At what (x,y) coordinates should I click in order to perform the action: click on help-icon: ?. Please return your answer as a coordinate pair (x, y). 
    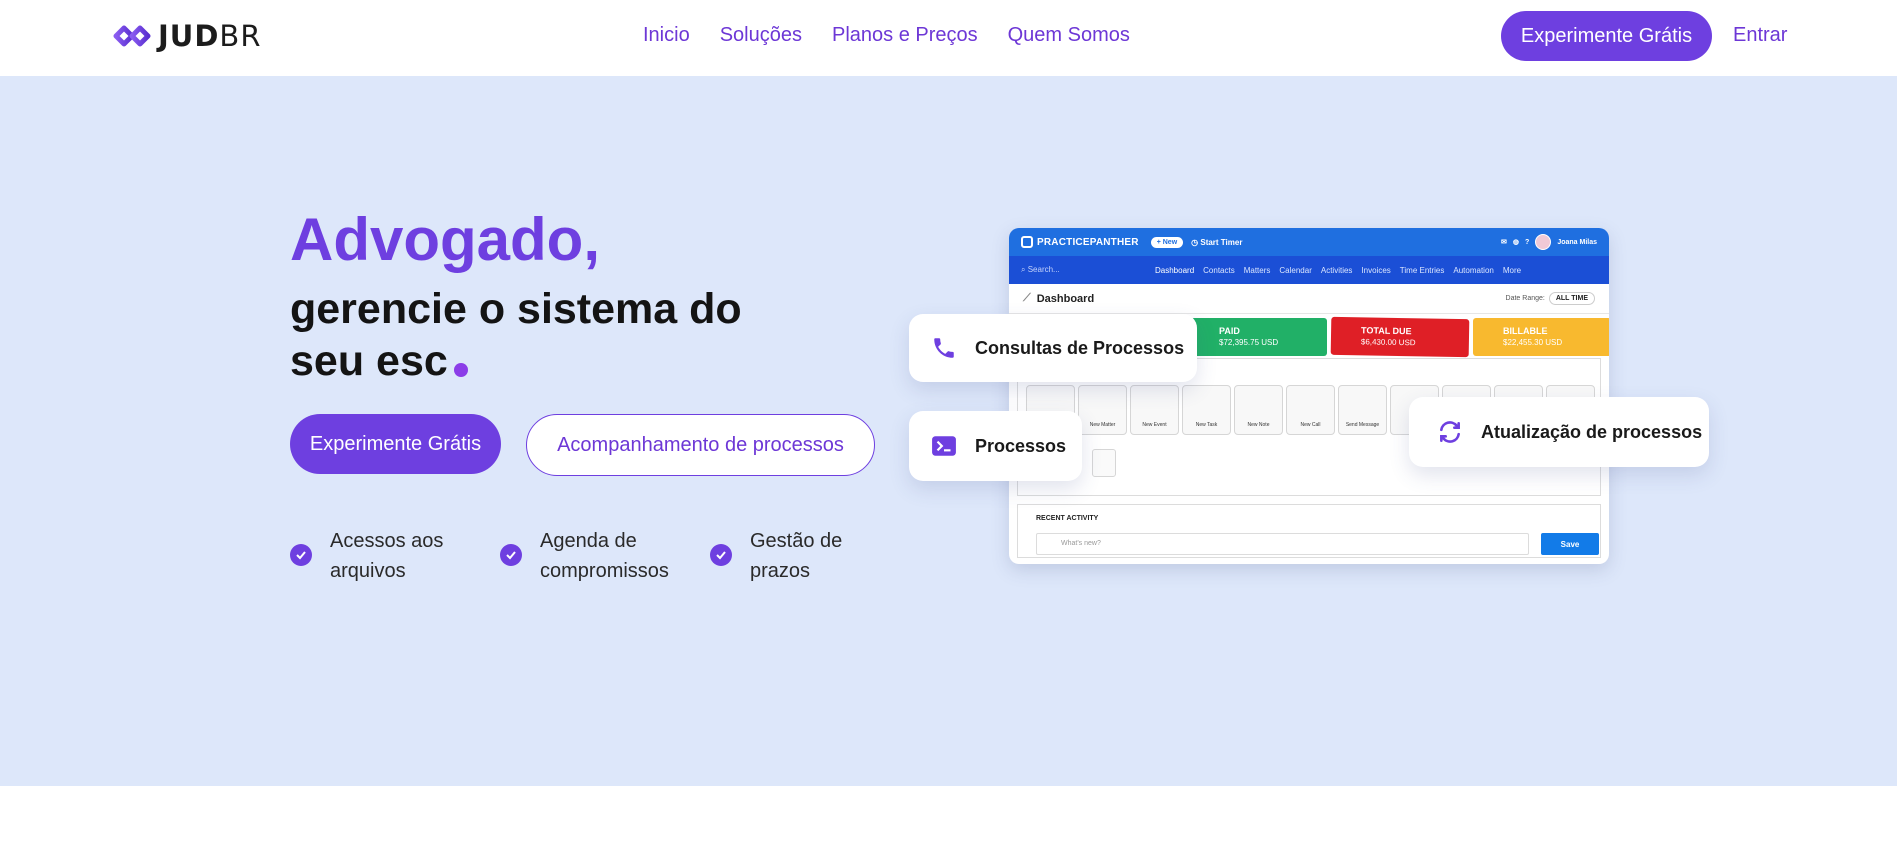
    Looking at the image, I should click on (1527, 242).